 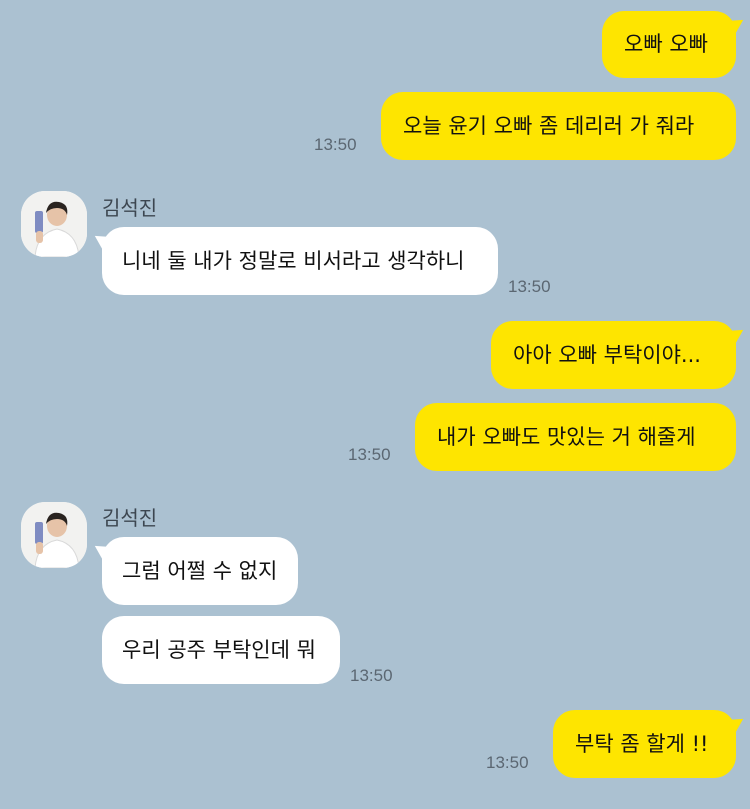 I want to click on message-text: 오빠 오빠, so click(x=666, y=44).